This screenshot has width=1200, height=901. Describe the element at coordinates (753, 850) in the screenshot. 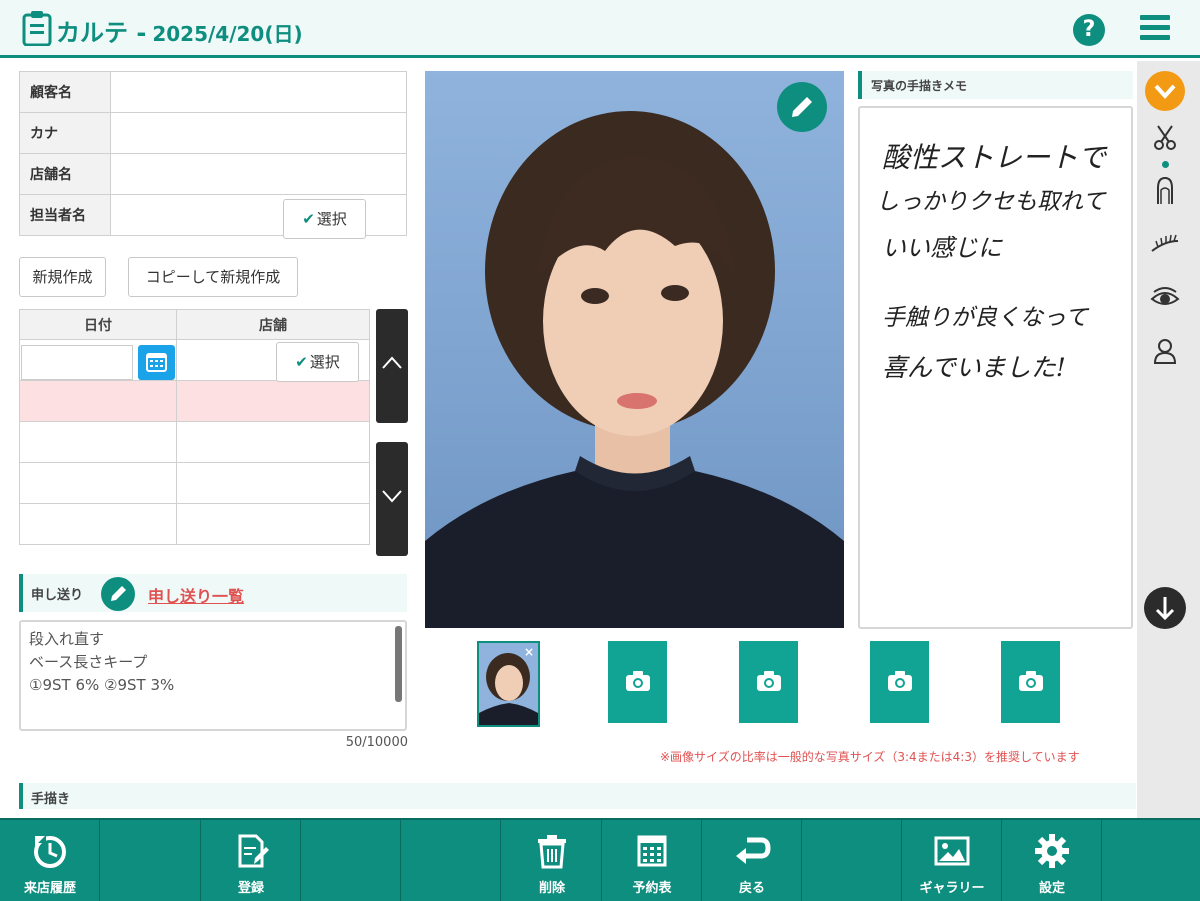

I see `return-arrow-icon` at that location.